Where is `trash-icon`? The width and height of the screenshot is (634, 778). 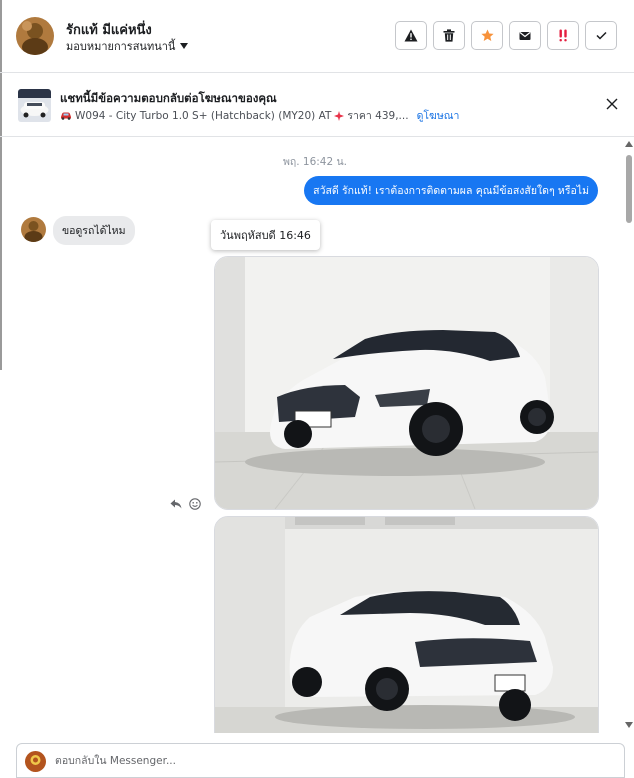 trash-icon is located at coordinates (449, 35).